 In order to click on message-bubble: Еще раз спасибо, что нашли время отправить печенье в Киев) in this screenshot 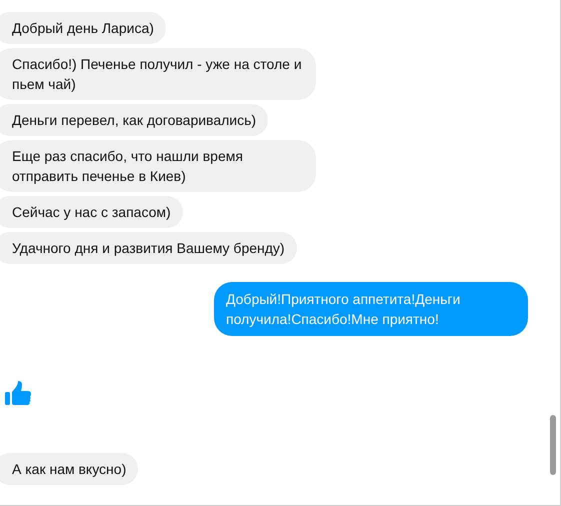, I will do `click(158, 166)`.